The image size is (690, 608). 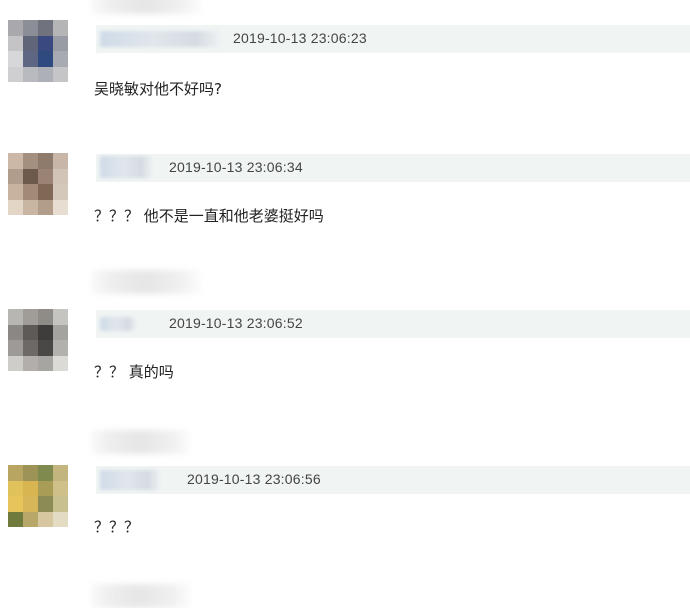 What do you see at coordinates (393, 480) in the screenshot?
I see `comment-header: 2019-10-13 23:06:56` at bounding box center [393, 480].